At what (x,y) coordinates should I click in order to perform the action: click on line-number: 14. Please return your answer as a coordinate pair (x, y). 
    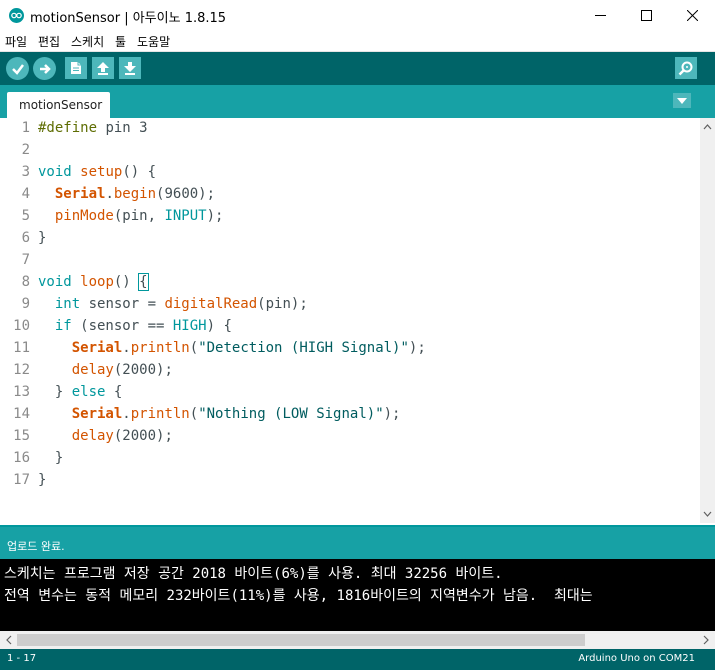
    Looking at the image, I should click on (21, 414).